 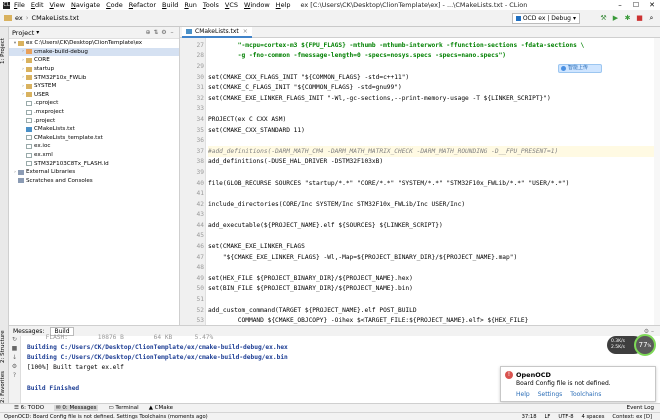 I want to click on tree-item: .mxproject, so click(x=94, y=112).